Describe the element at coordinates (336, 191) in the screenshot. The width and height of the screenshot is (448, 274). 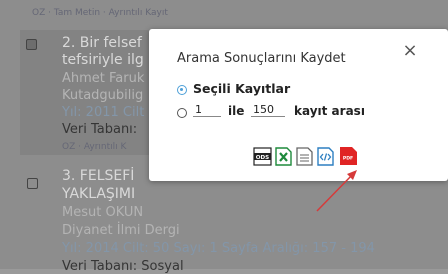
I see `annotation-arrow-icon` at that location.